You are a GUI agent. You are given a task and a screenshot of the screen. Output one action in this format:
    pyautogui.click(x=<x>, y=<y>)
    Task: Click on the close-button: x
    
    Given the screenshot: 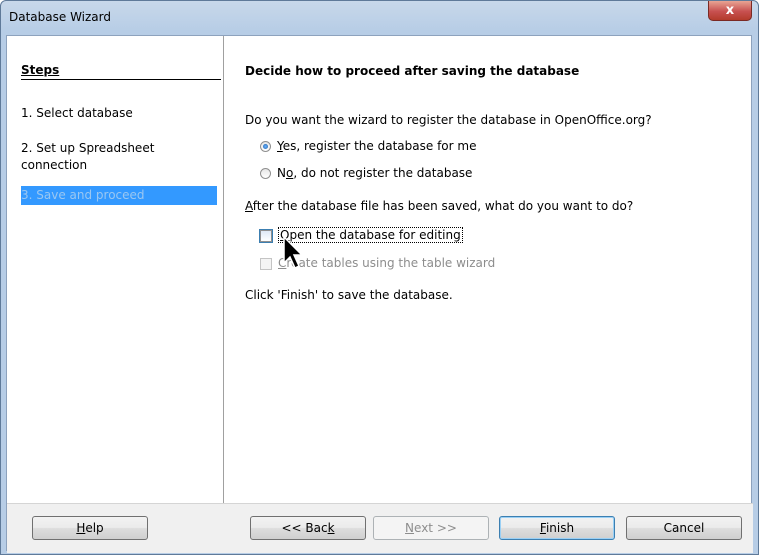 What is the action you would take?
    pyautogui.click(x=730, y=11)
    